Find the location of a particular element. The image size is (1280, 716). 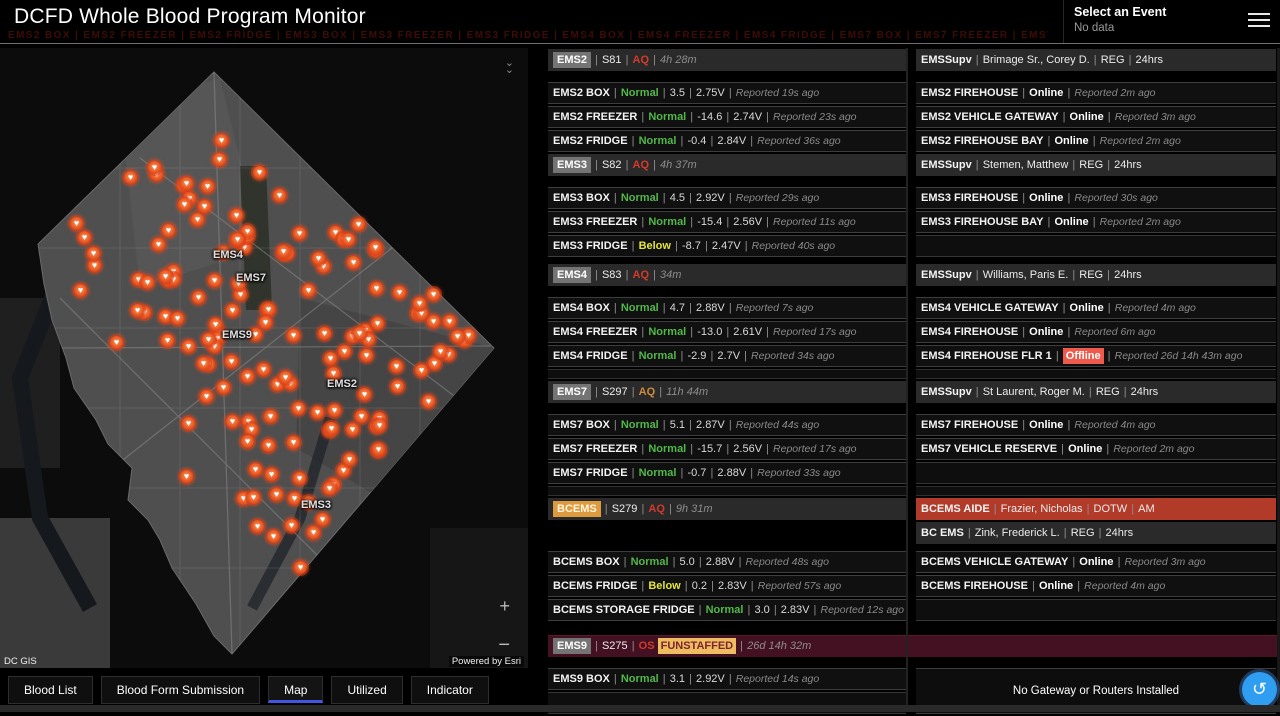

tab-blood-list: Blood List is located at coordinates (50, 690).